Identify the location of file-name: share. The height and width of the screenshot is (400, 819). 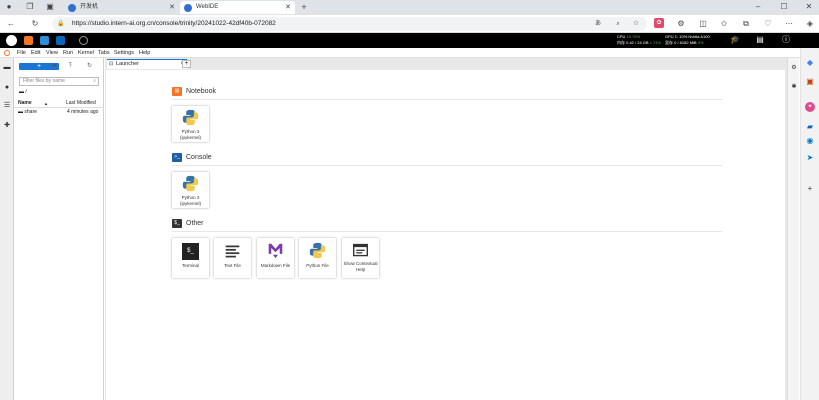
(30, 112).